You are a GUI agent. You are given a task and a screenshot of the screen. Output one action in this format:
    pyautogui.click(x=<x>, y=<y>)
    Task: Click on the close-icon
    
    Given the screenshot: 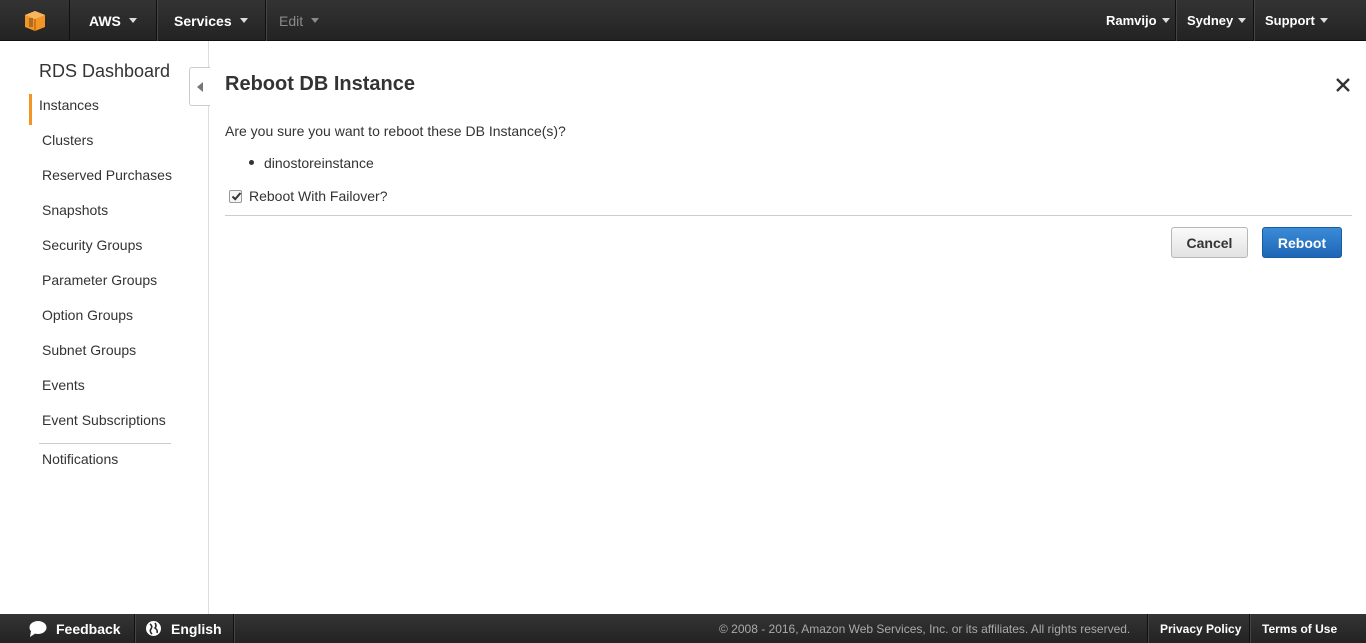 What is the action you would take?
    pyautogui.click(x=1343, y=85)
    